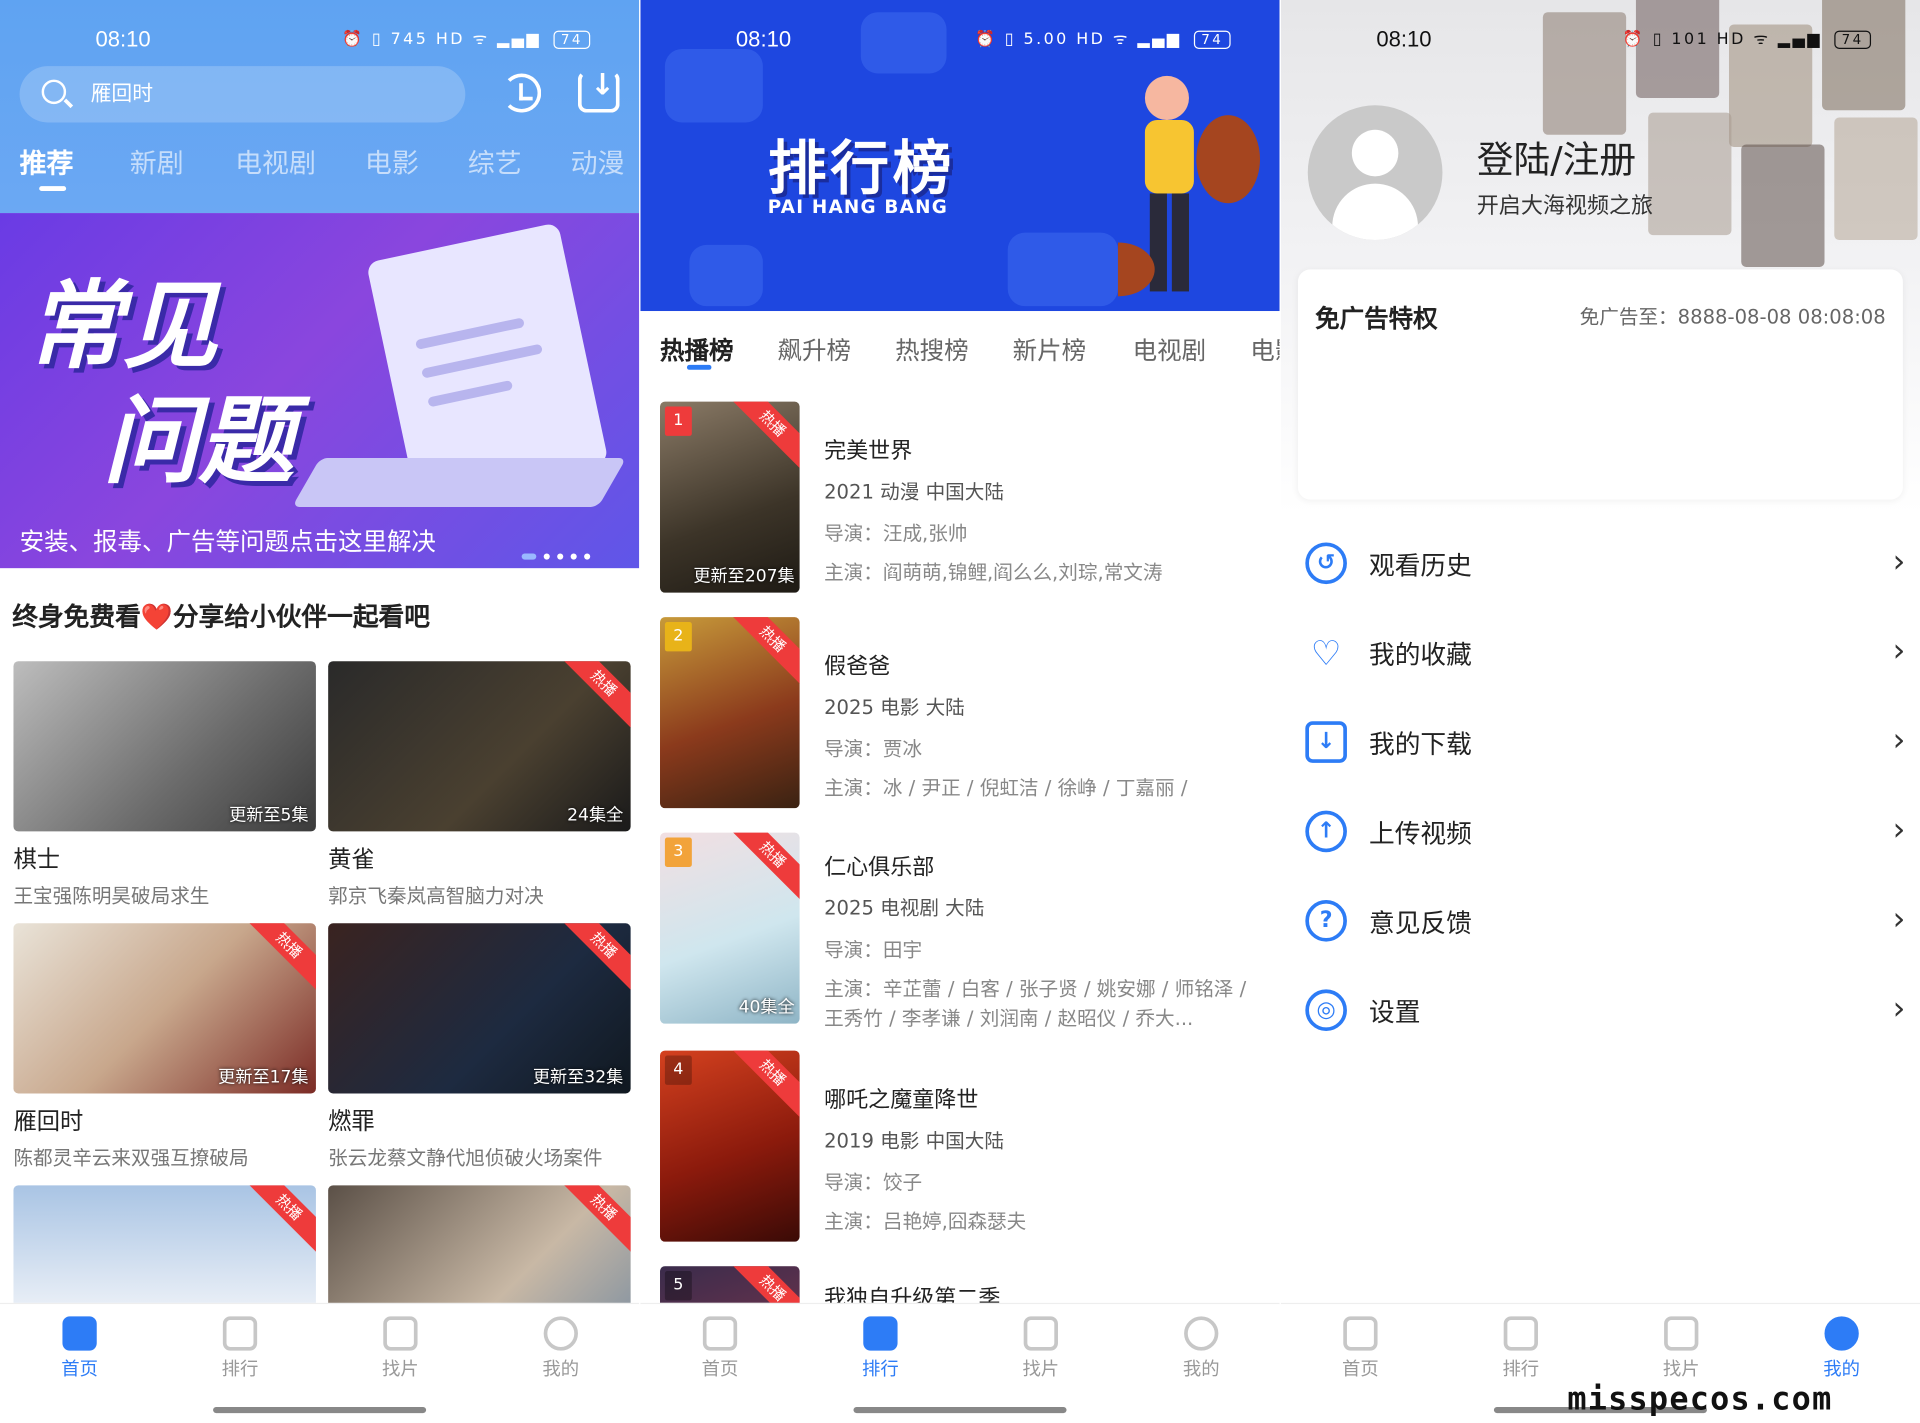 The height and width of the screenshot is (1423, 1920). Describe the element at coordinates (1605, 921) in the screenshot. I see `menu-feedback: ? 意见反馈 ›` at that location.